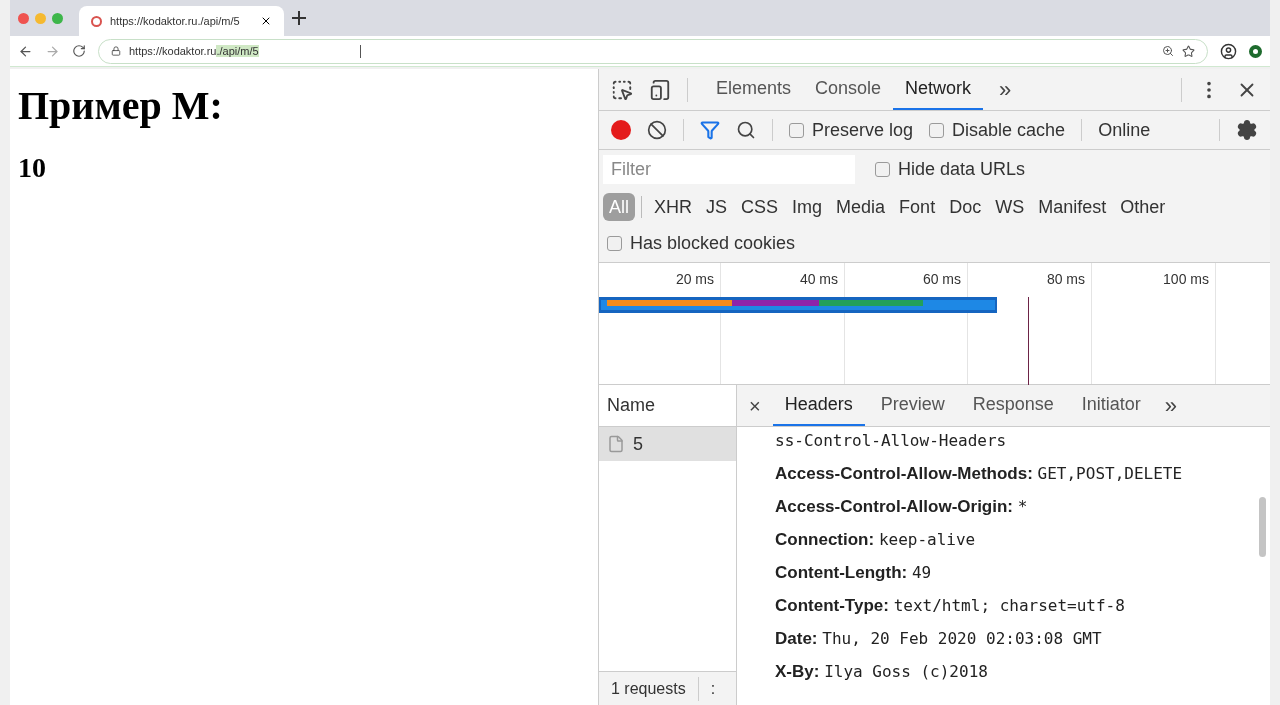 The height and width of the screenshot is (705, 1280). Describe the element at coordinates (175, 21) in the screenshot. I see `tab-title: https://kodaktor.ru./api/m/5` at that location.